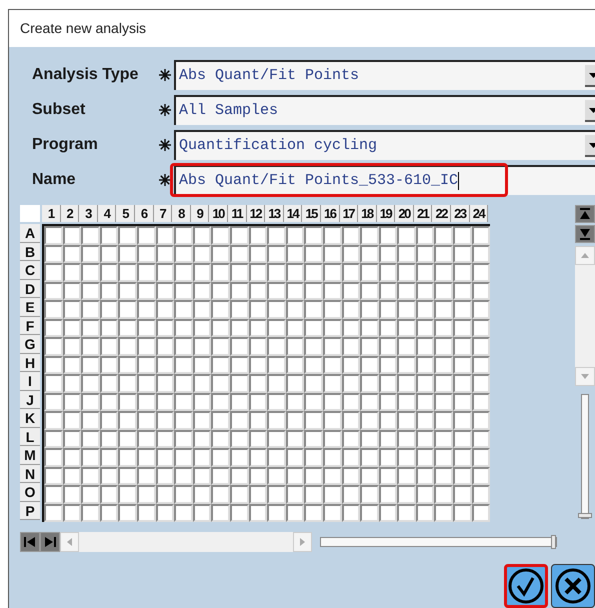 This screenshot has height=608, width=595. Describe the element at coordinates (384, 75) in the screenshot. I see `dropdown-field: Abs Quant/Fit Points` at that location.